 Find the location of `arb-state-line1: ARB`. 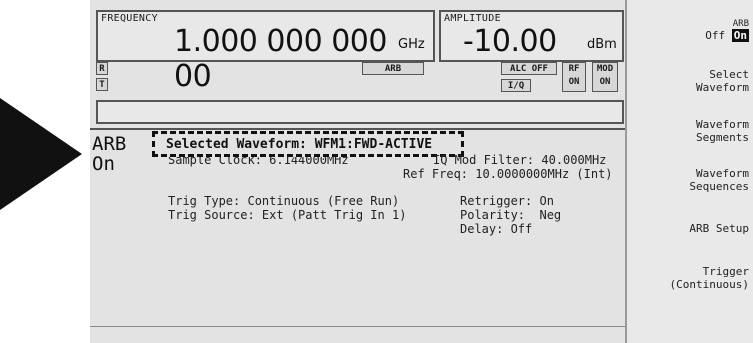

arb-state-line1: ARB is located at coordinates (109, 144).